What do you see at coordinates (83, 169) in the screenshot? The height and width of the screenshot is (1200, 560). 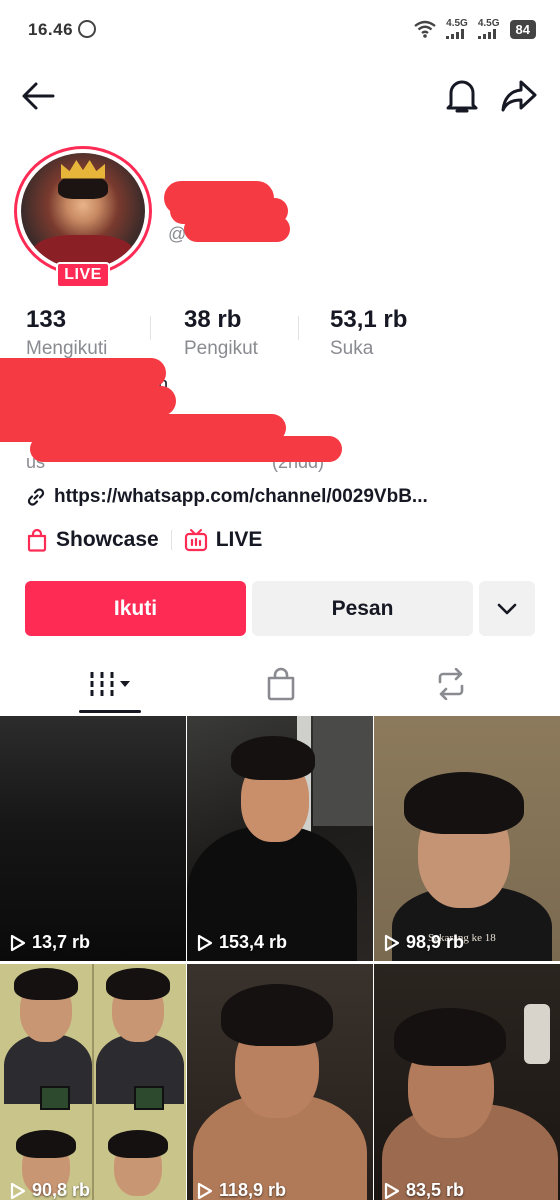 I see `crown-filter` at bounding box center [83, 169].